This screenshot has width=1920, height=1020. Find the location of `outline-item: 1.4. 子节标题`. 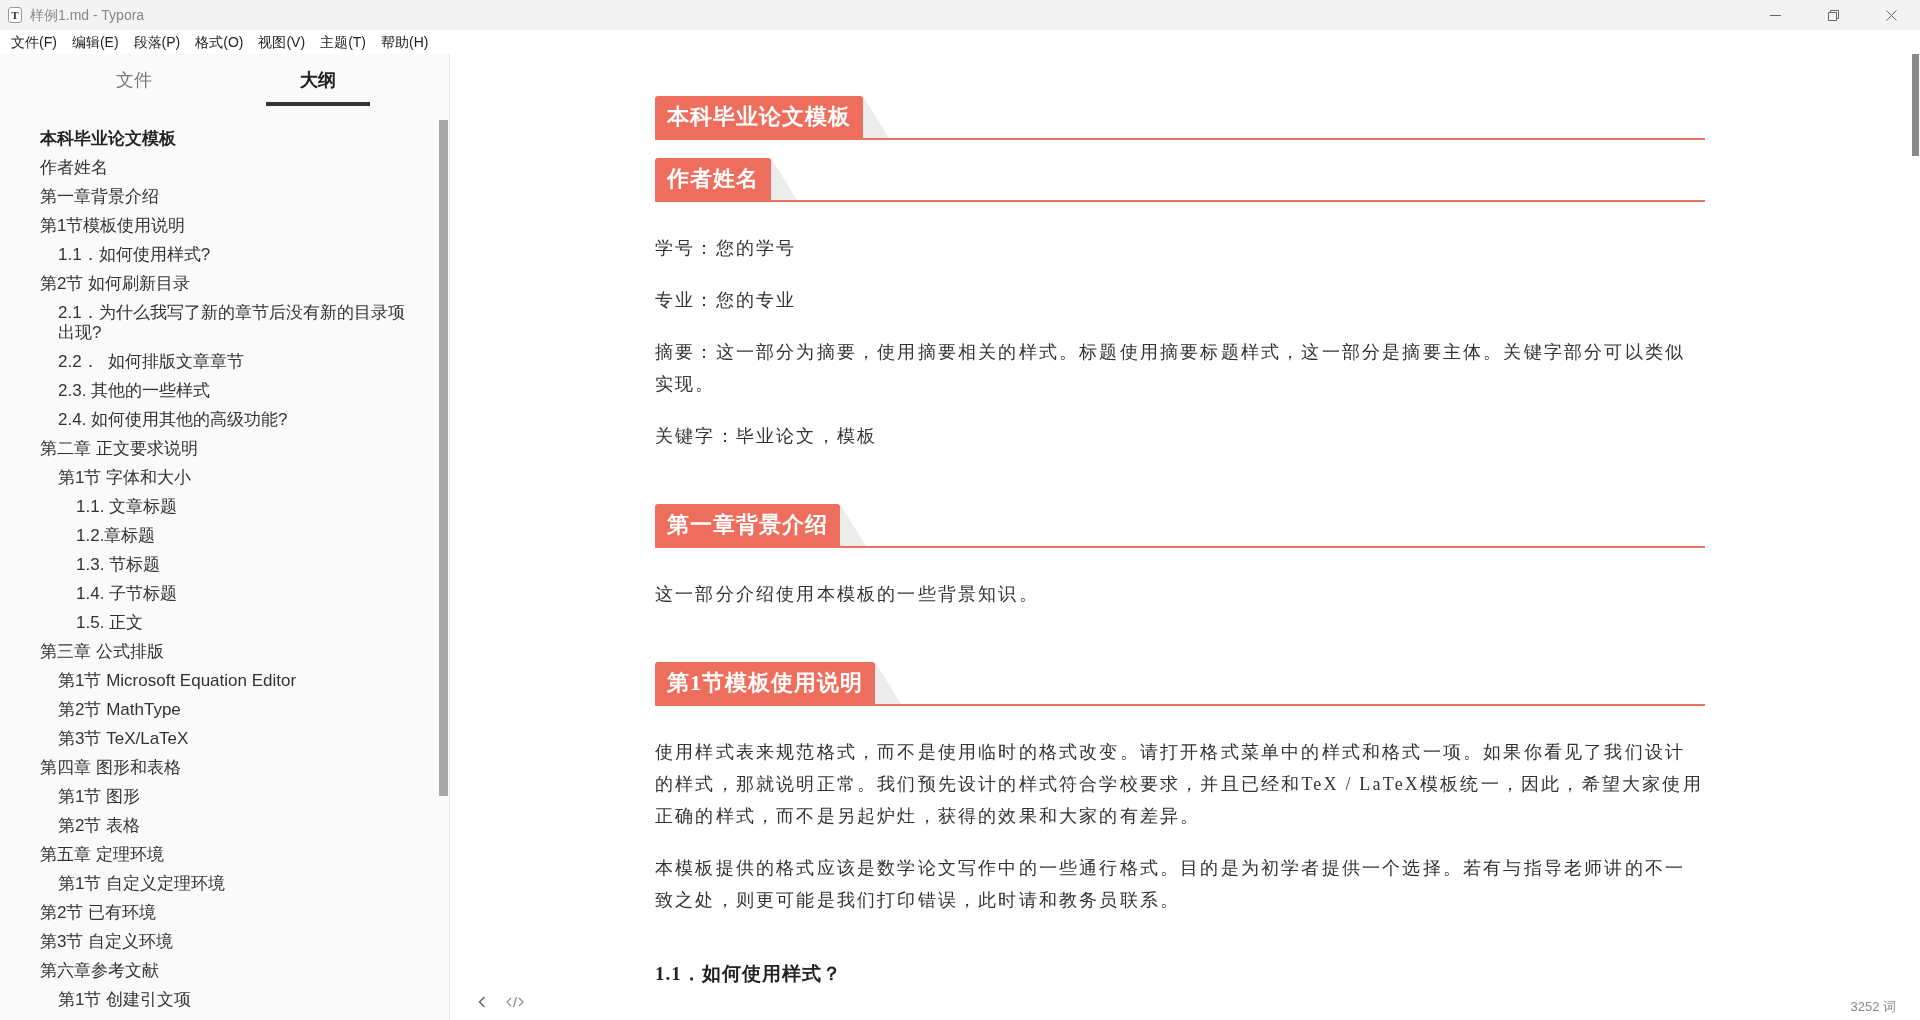

outline-item: 1.4. 子节标题 is located at coordinates (230, 593).